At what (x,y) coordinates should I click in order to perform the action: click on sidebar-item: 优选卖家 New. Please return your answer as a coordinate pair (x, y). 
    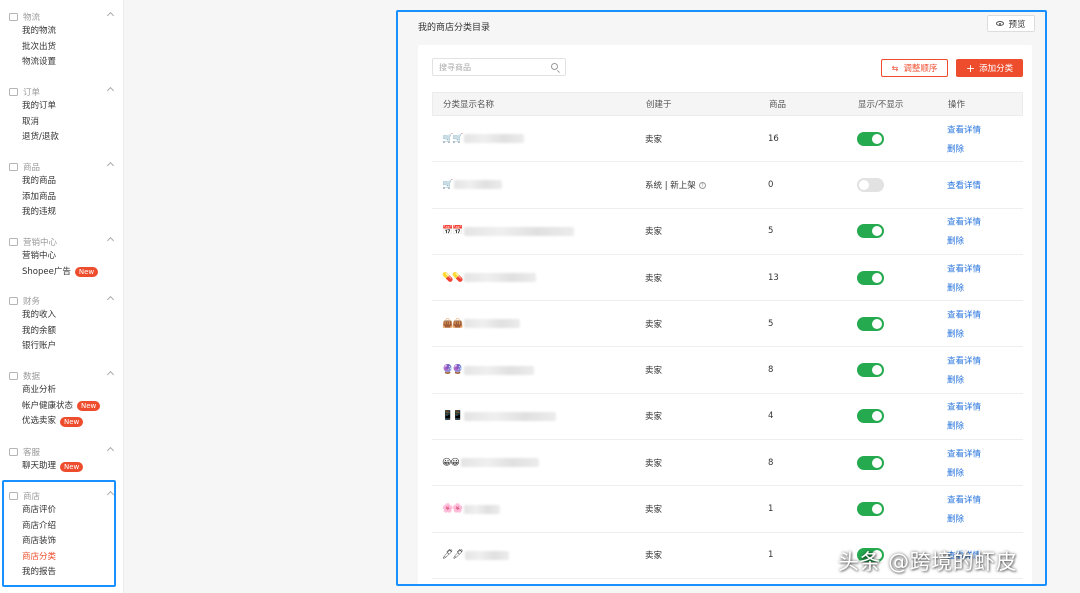
    Looking at the image, I should click on (62, 422).